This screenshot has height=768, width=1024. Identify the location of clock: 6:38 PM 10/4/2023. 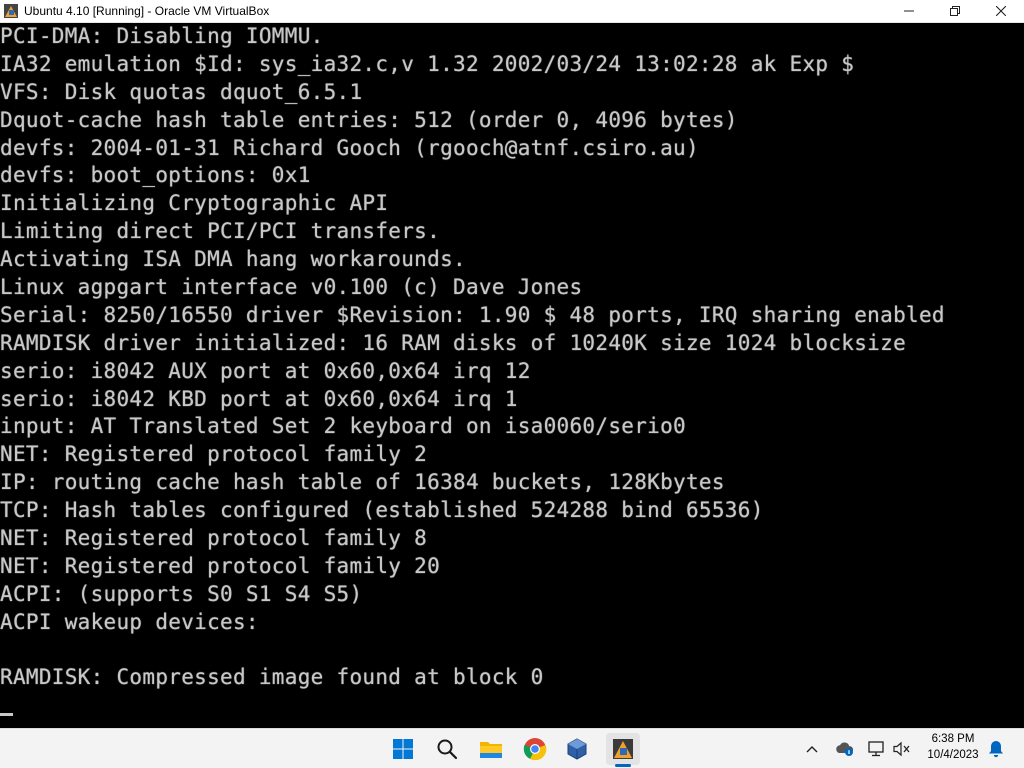
(953, 747).